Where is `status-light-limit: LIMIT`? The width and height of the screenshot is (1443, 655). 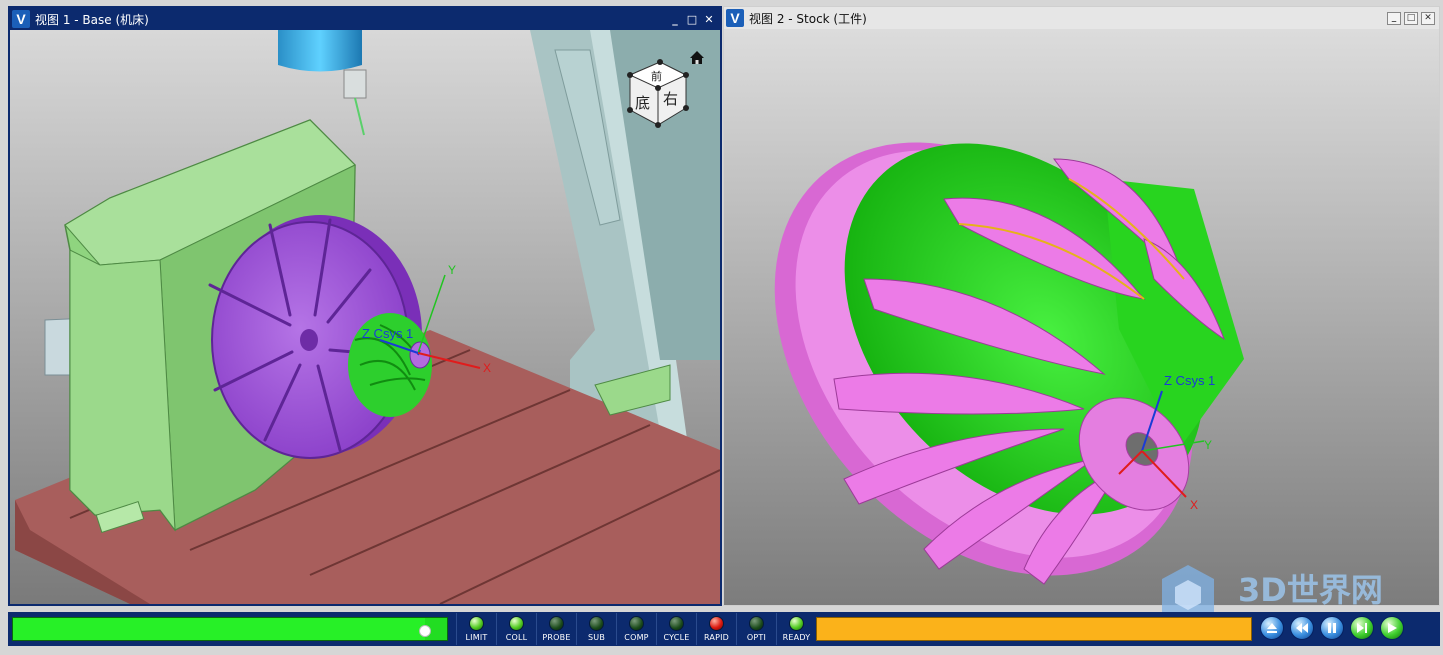 status-light-limit: LIMIT is located at coordinates (476, 629).